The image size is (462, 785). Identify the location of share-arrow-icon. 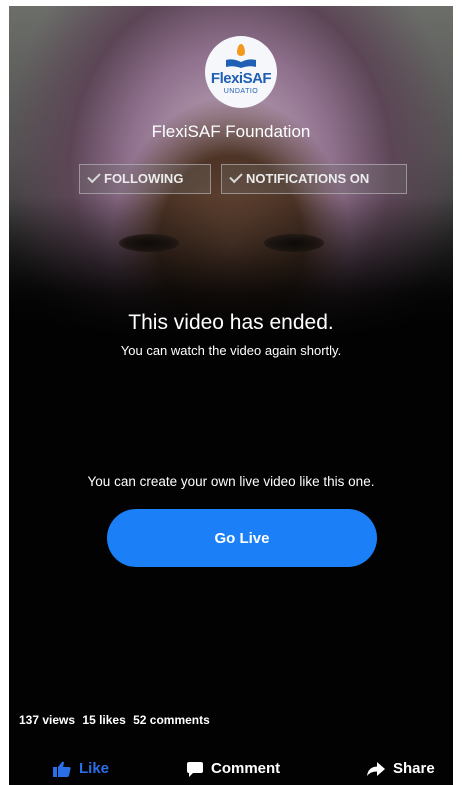
(376, 769).